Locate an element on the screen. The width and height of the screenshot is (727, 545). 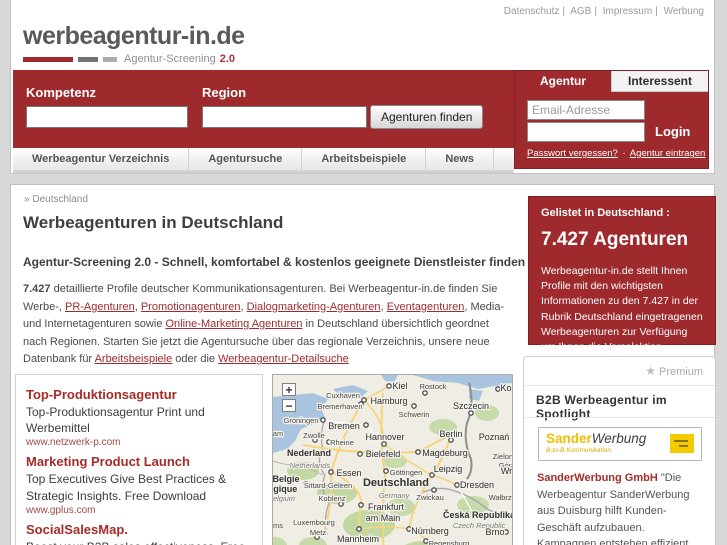
svg-text: Essen is located at coordinates (348, 473).